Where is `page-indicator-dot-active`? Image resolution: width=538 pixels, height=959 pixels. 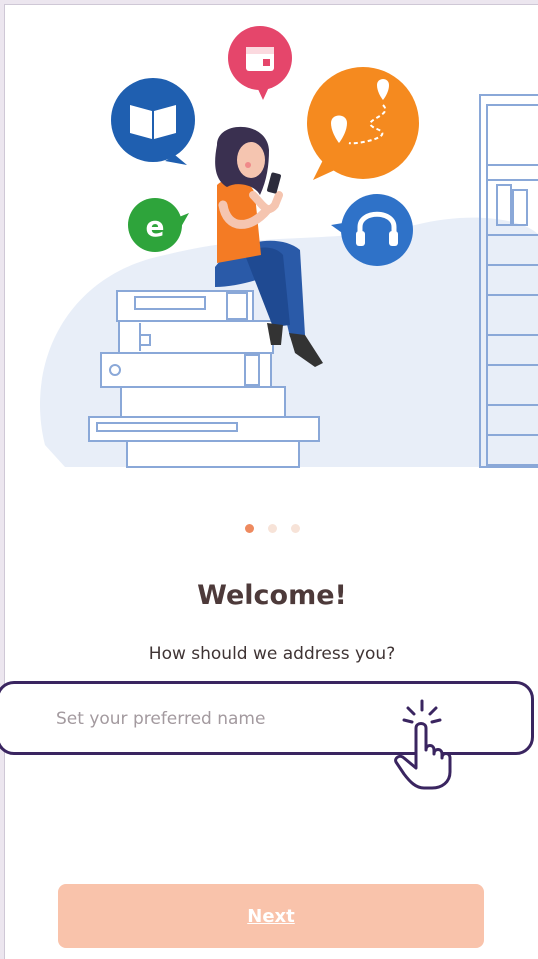
page-indicator-dot-active is located at coordinates (249, 528).